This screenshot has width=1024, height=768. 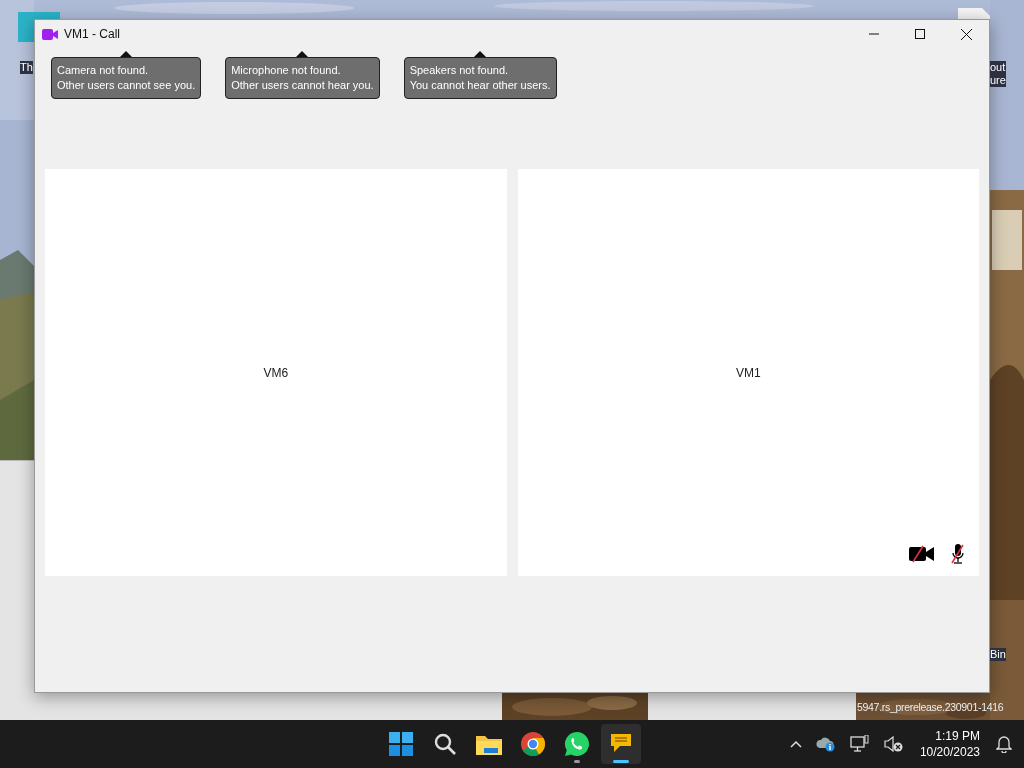 I want to click on clock: 1:19 PM 10/20/2023, so click(x=949, y=744).